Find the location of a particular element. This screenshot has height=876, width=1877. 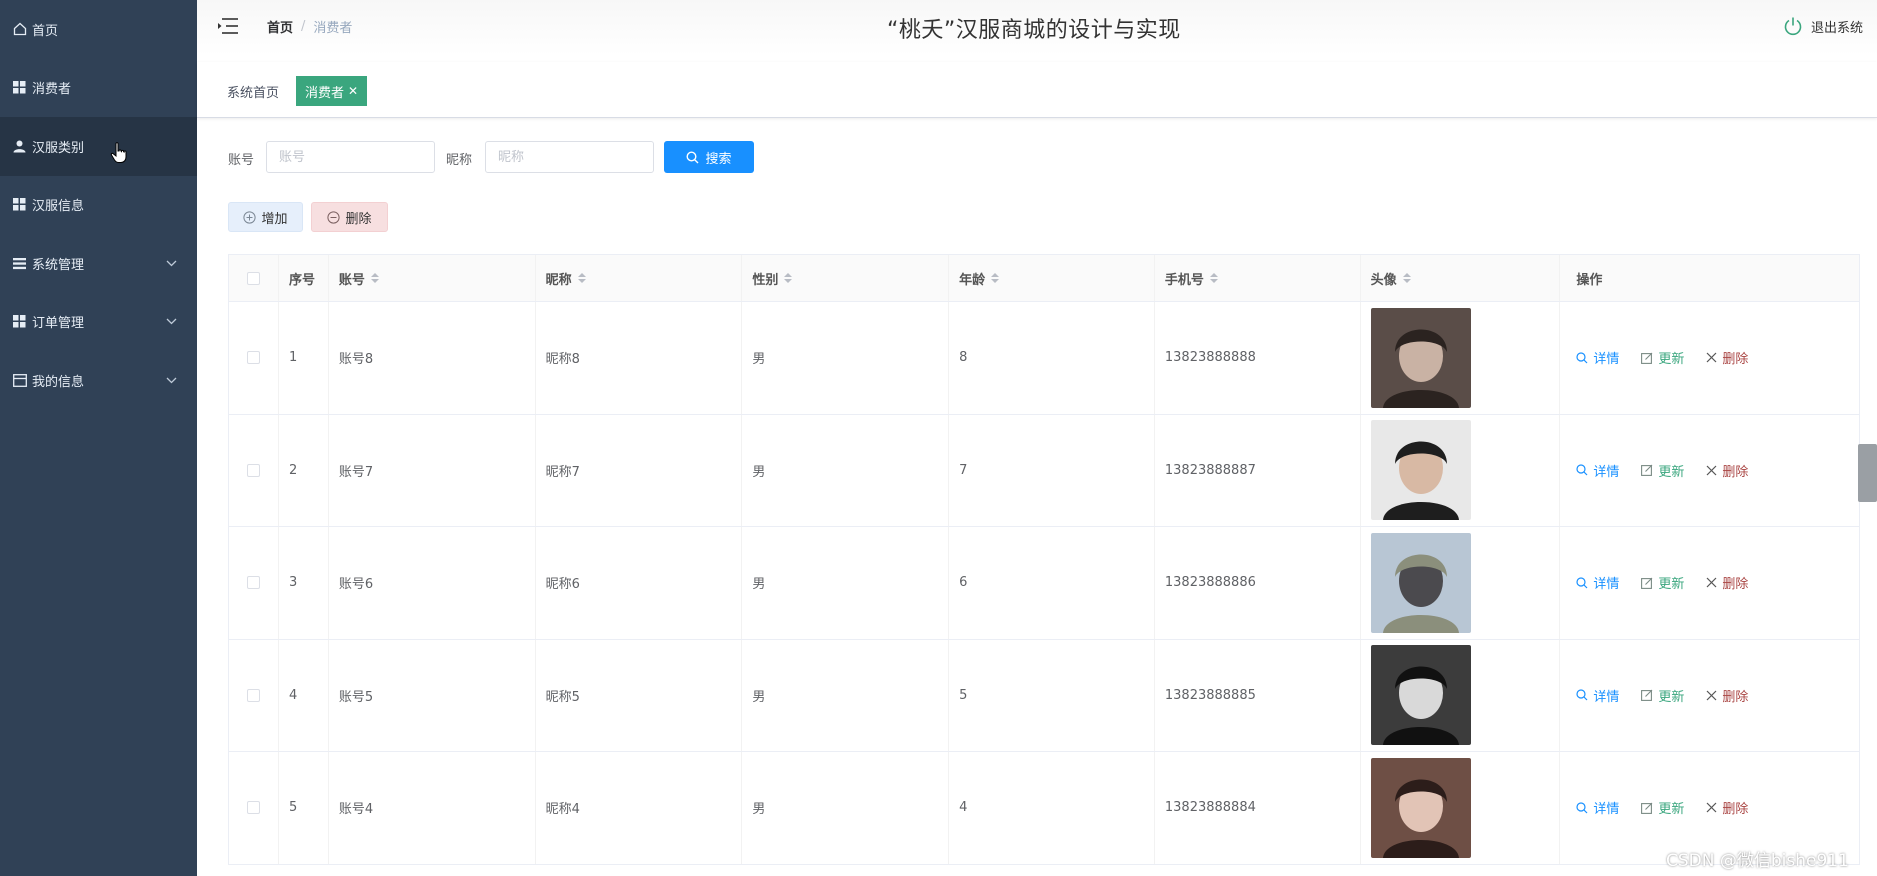

sidebar-item-consumer: 消费者 is located at coordinates (98, 88).